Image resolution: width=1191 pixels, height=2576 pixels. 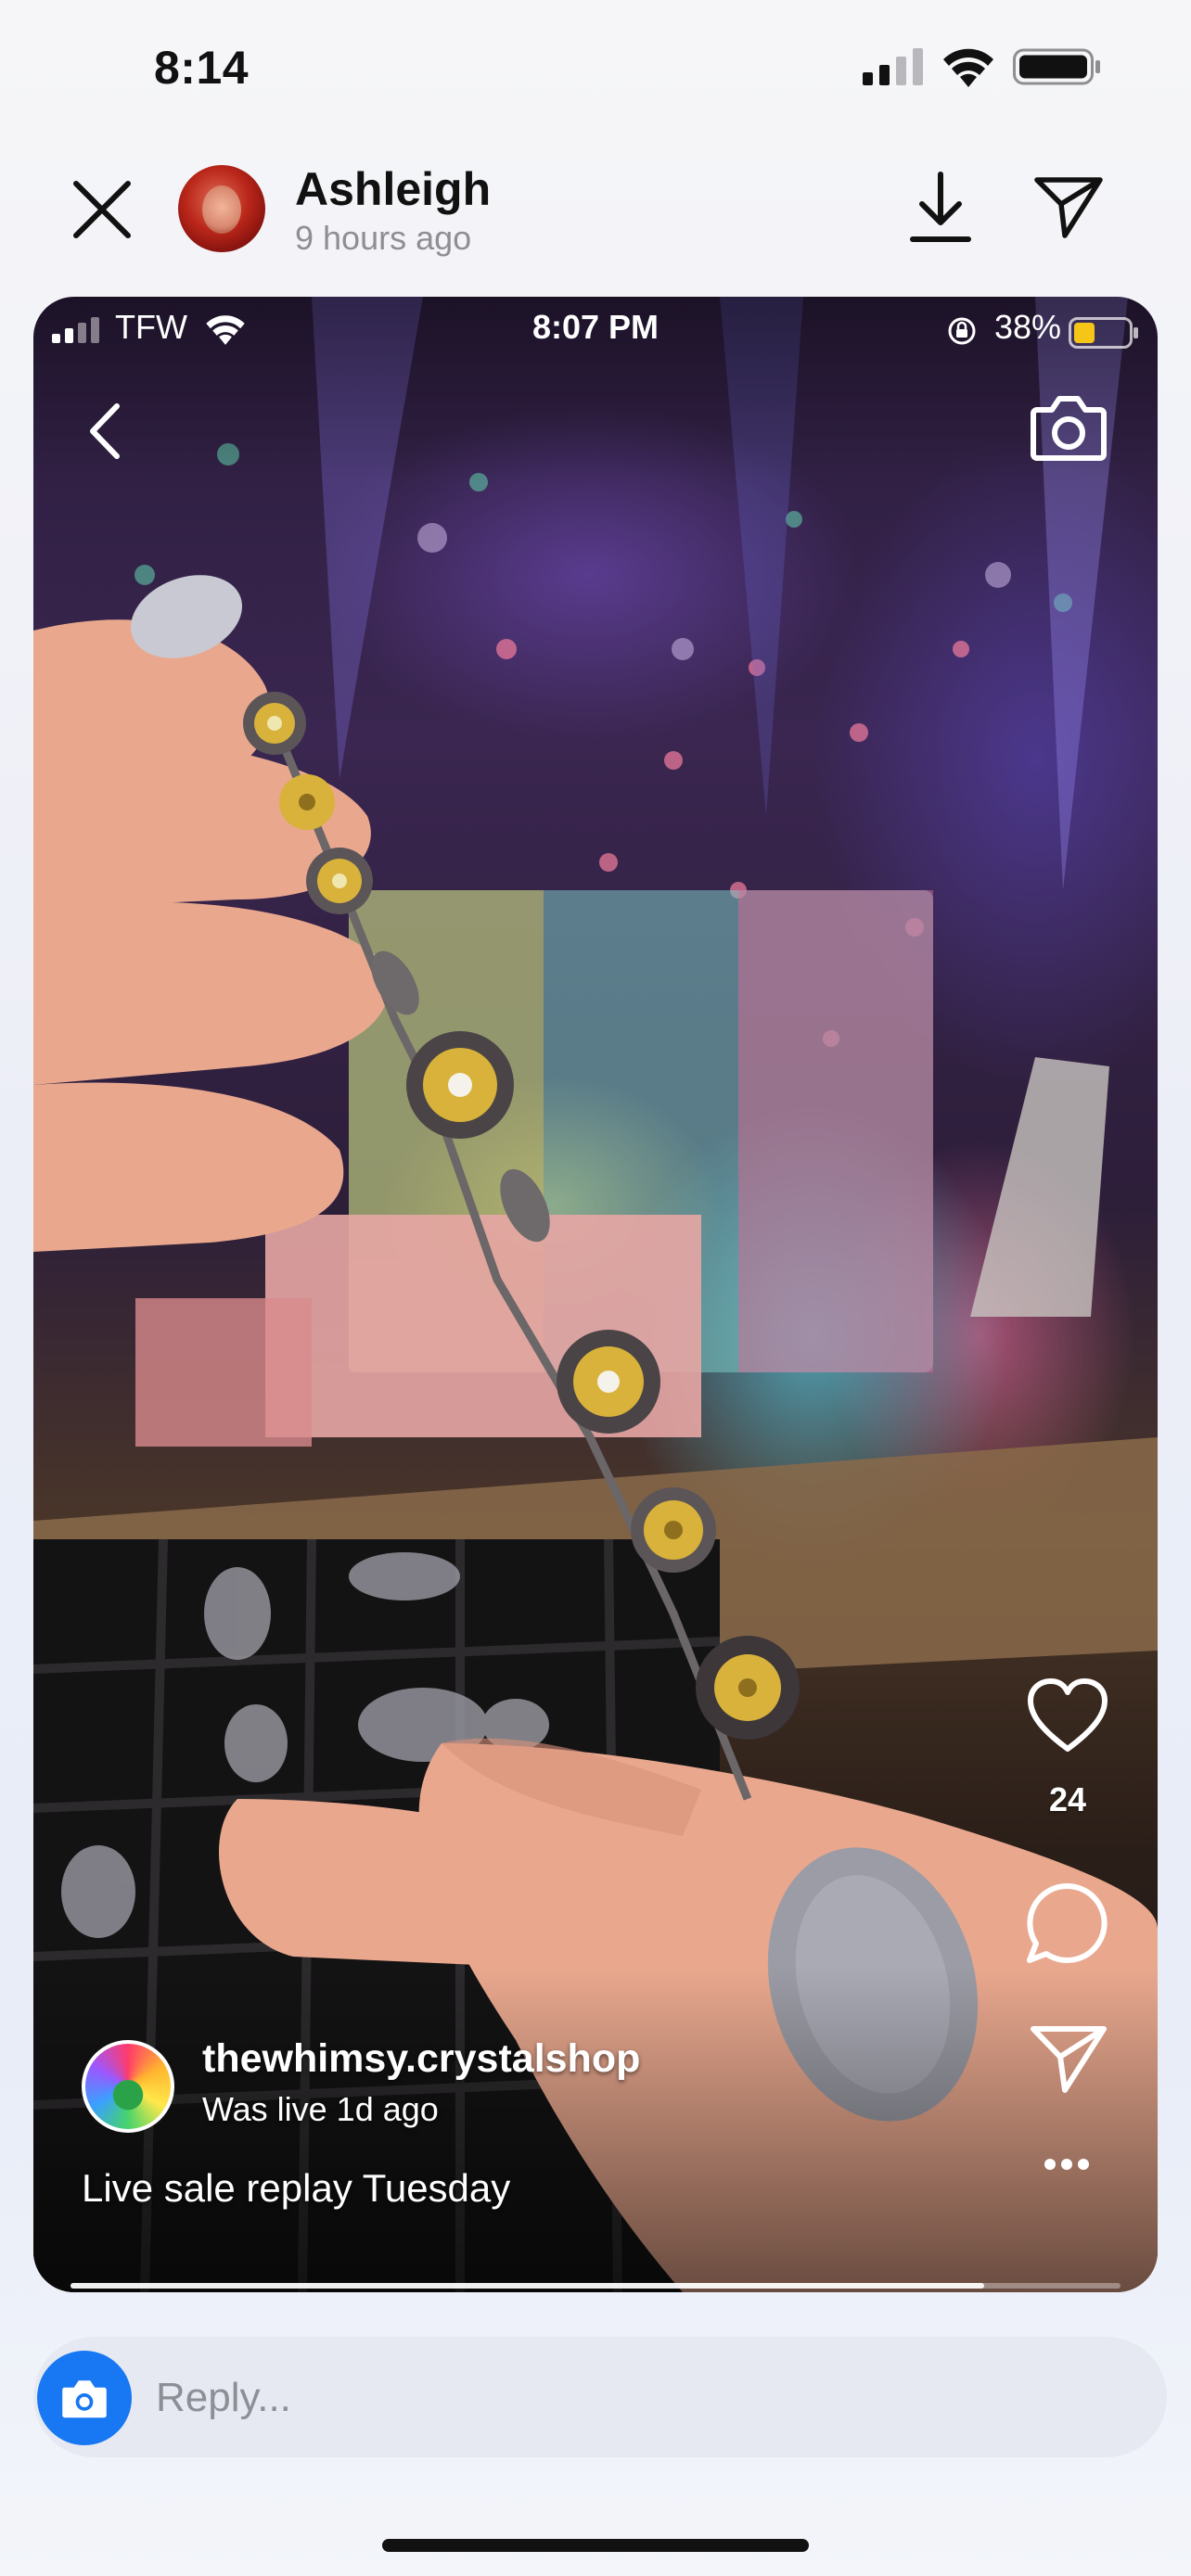 I want to click on reply-camera-button, so click(x=84, y=2398).